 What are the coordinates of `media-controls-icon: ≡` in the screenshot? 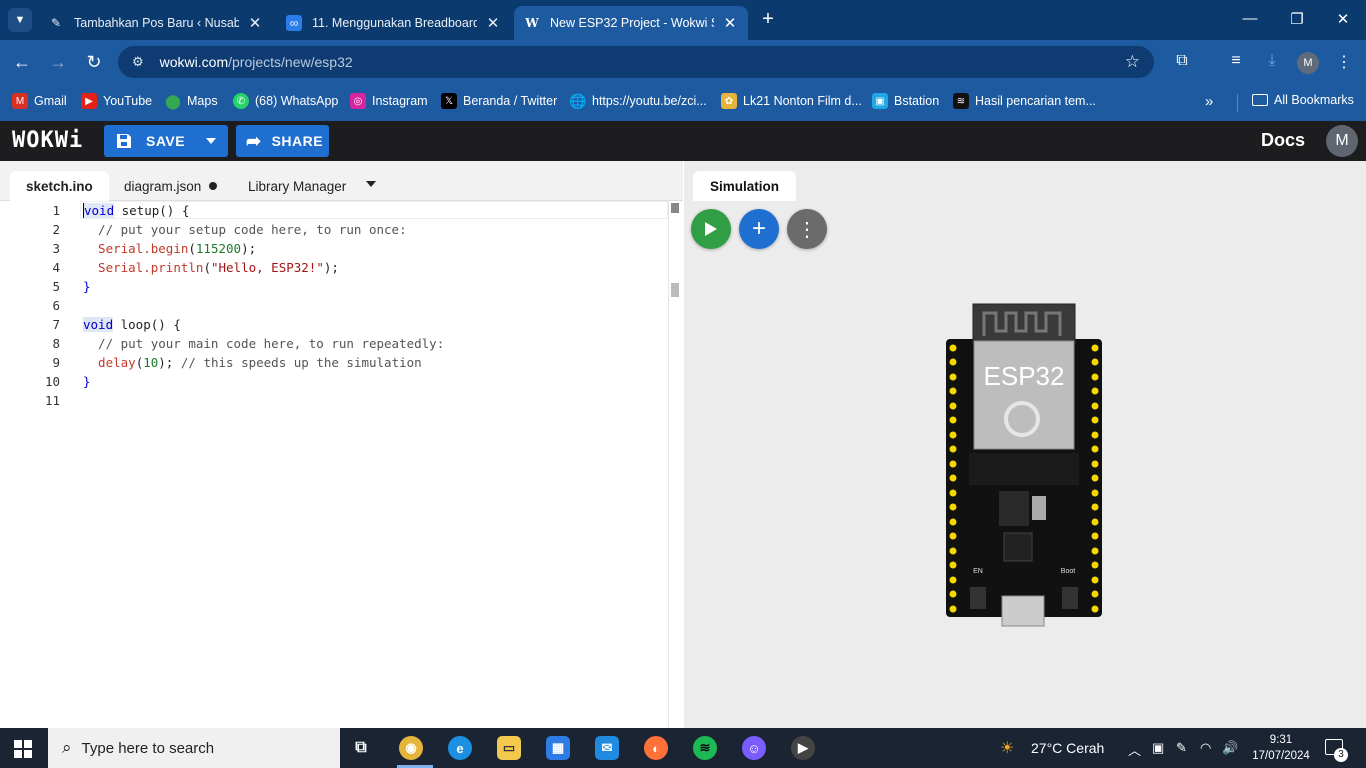 It's located at (1236, 61).